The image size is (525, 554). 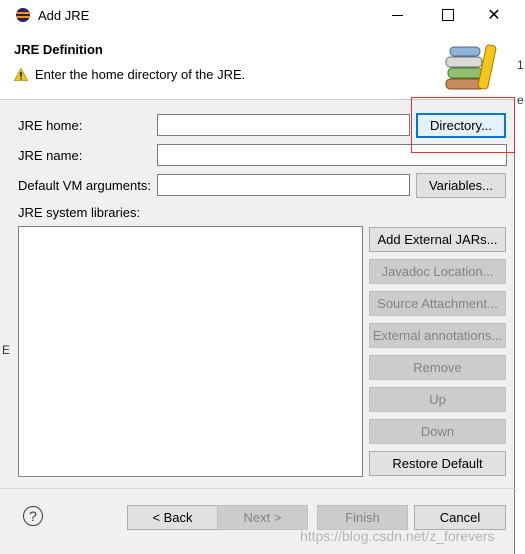 I want to click on close-button: ✕, so click(x=494, y=15).